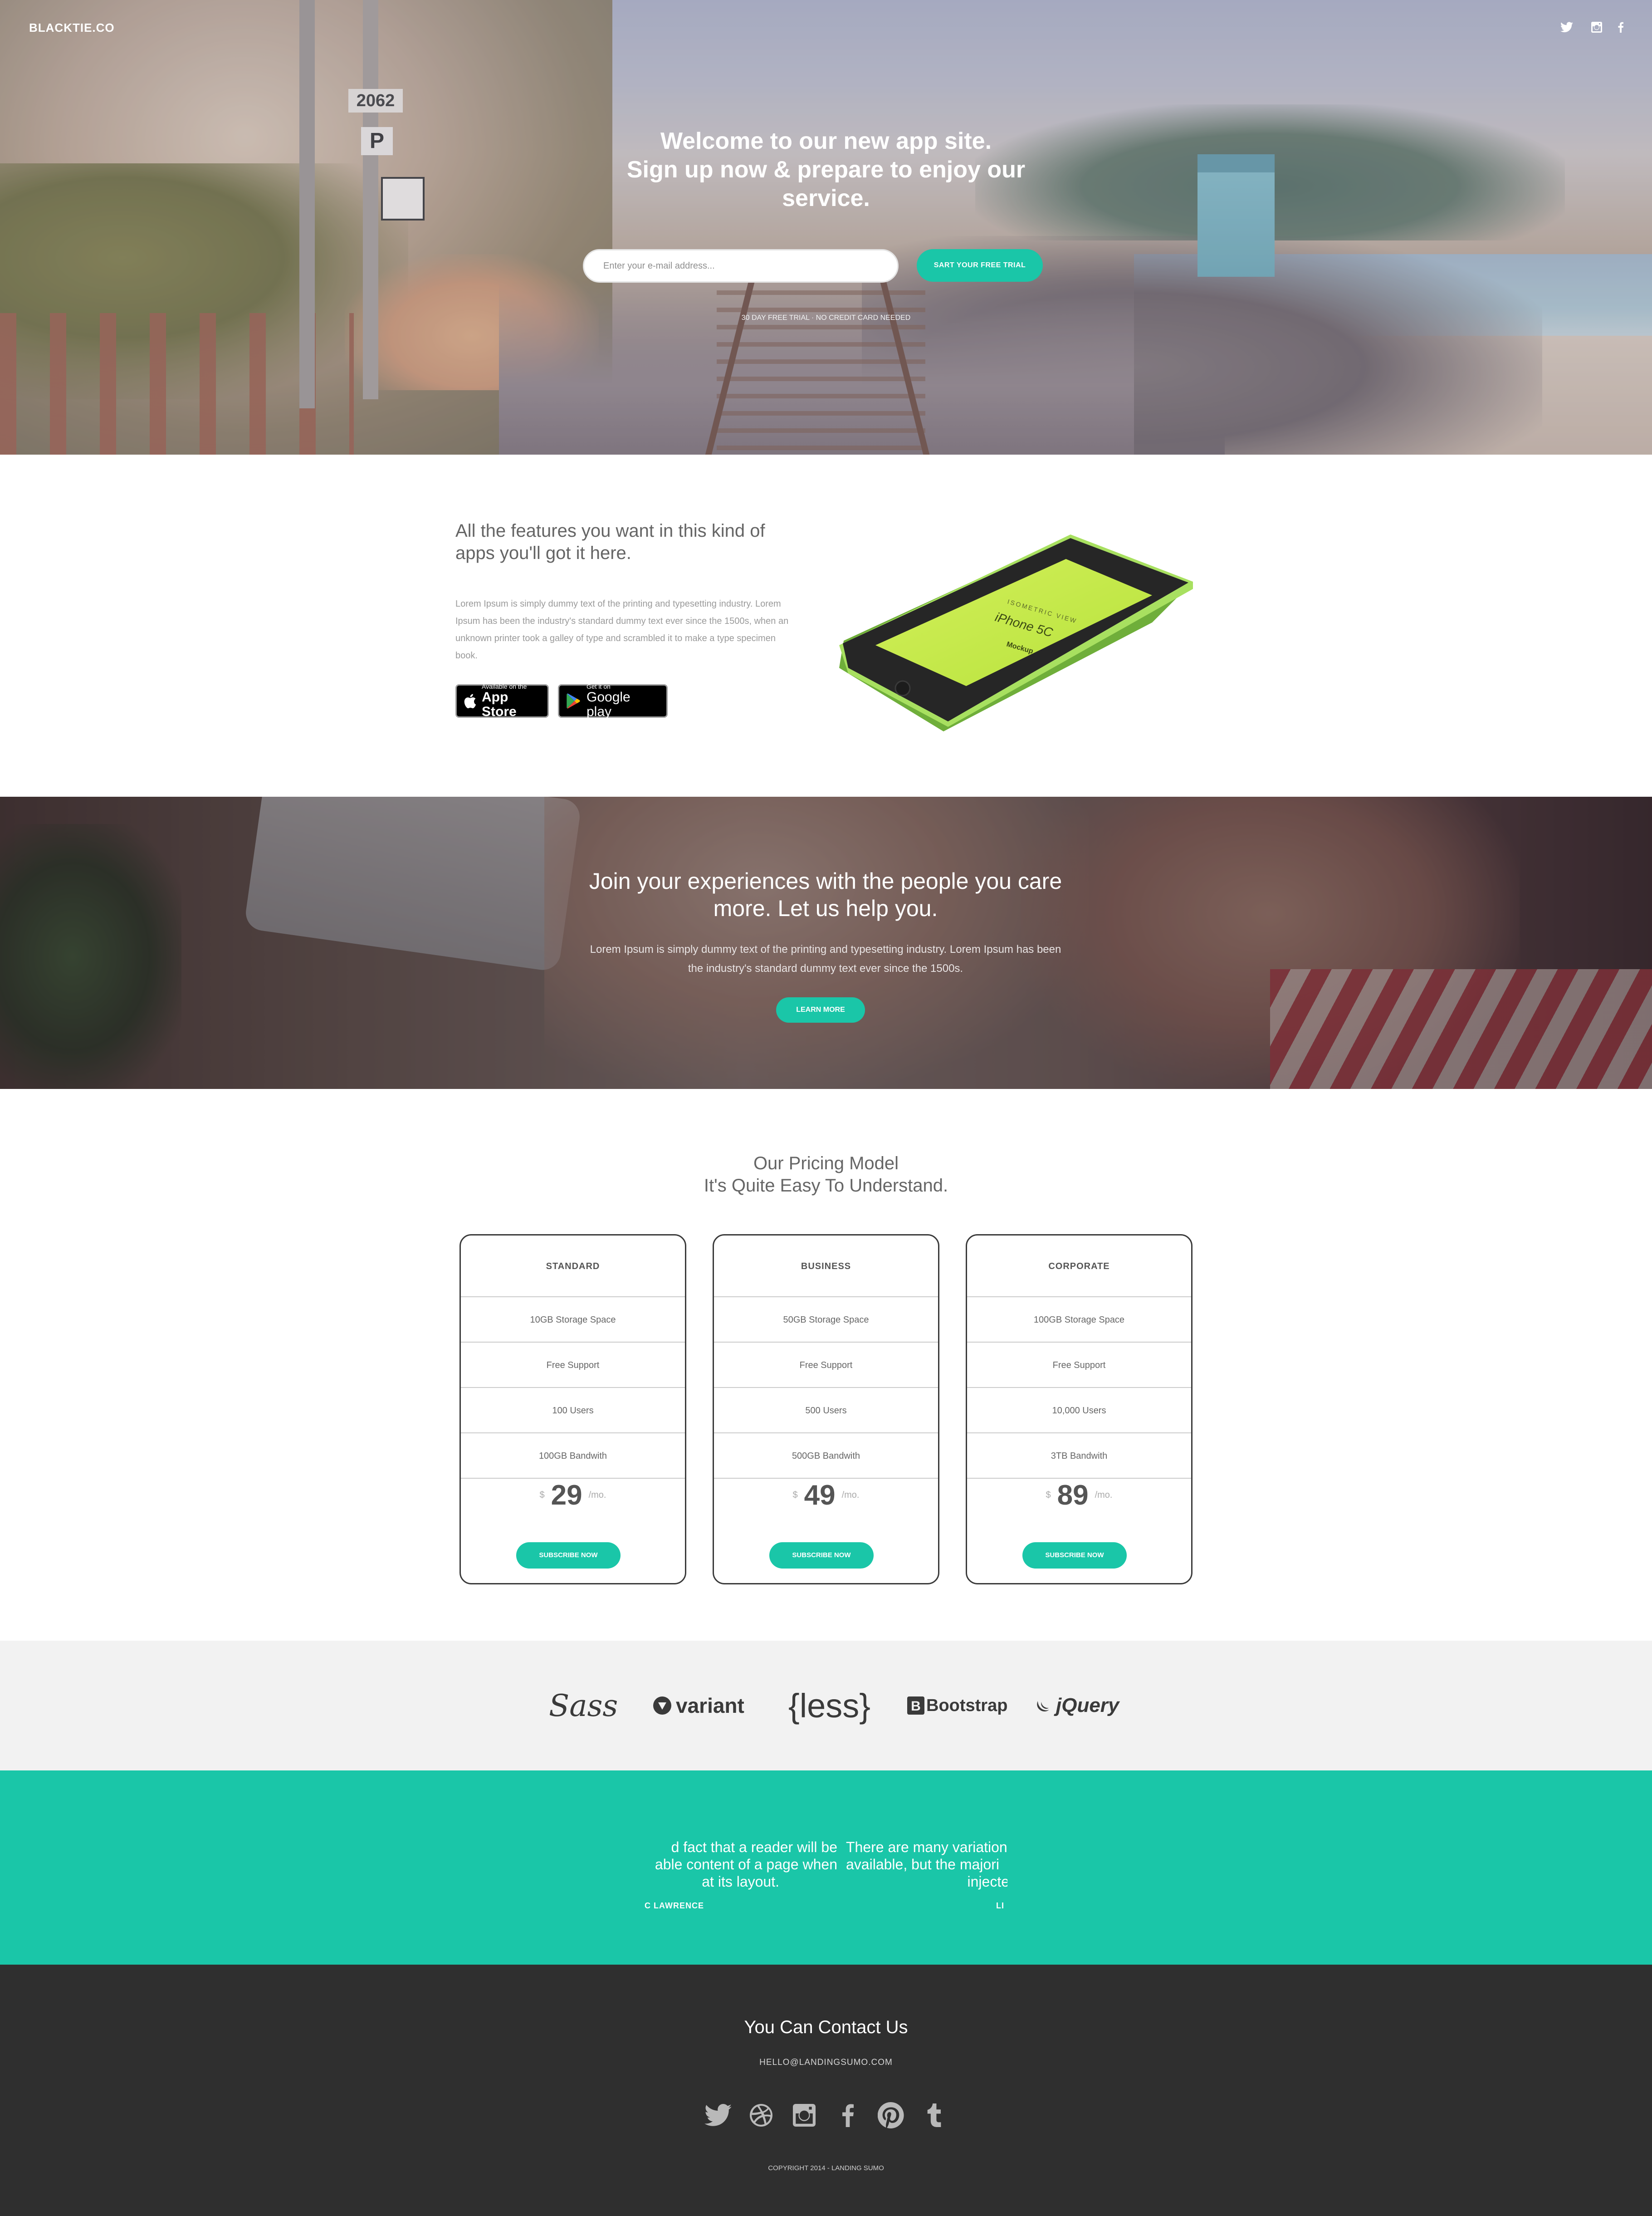  Describe the element at coordinates (987, 1881) in the screenshot. I see `testimonial-quote-line: injecte` at that location.